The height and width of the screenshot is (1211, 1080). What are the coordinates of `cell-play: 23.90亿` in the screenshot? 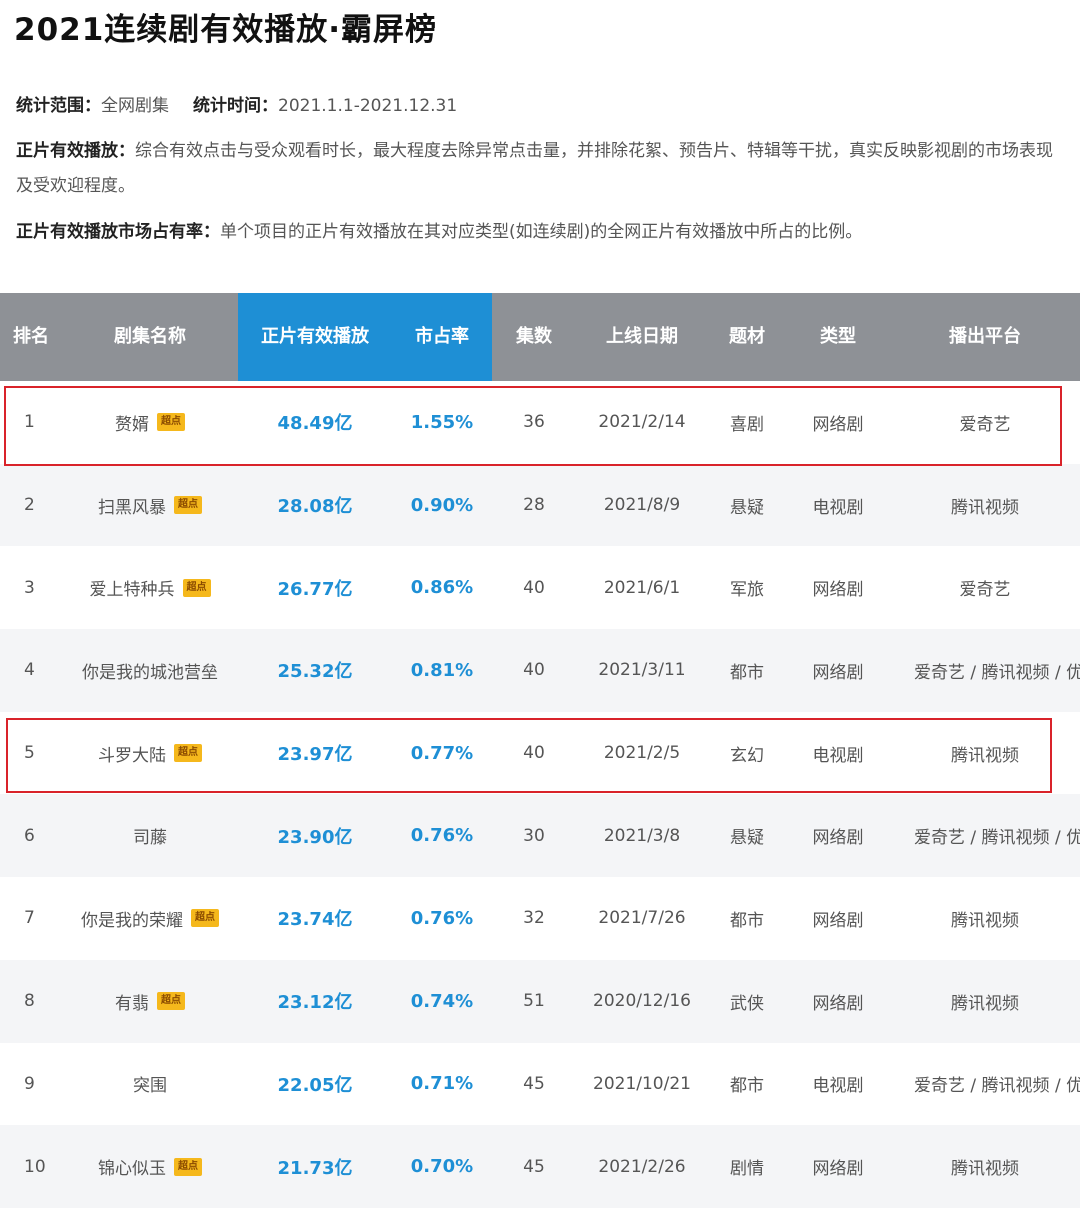 It's located at (315, 835).